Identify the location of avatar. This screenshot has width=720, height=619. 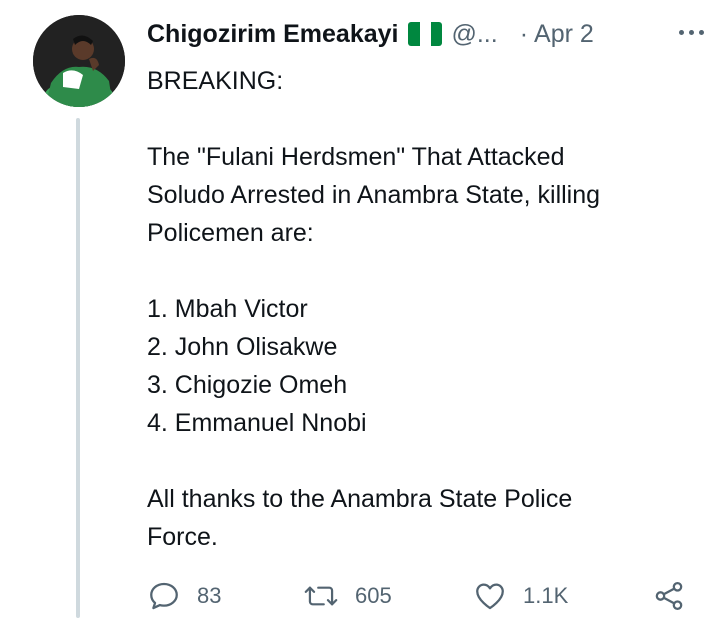
(79, 61).